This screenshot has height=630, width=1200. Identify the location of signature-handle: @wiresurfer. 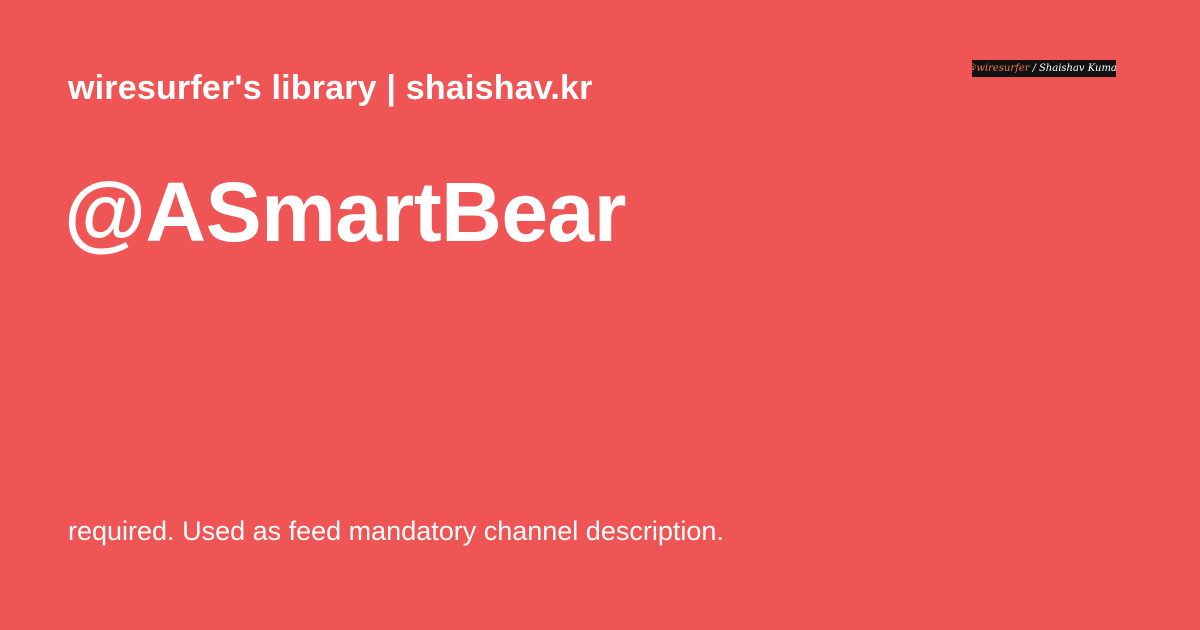
(1001, 68).